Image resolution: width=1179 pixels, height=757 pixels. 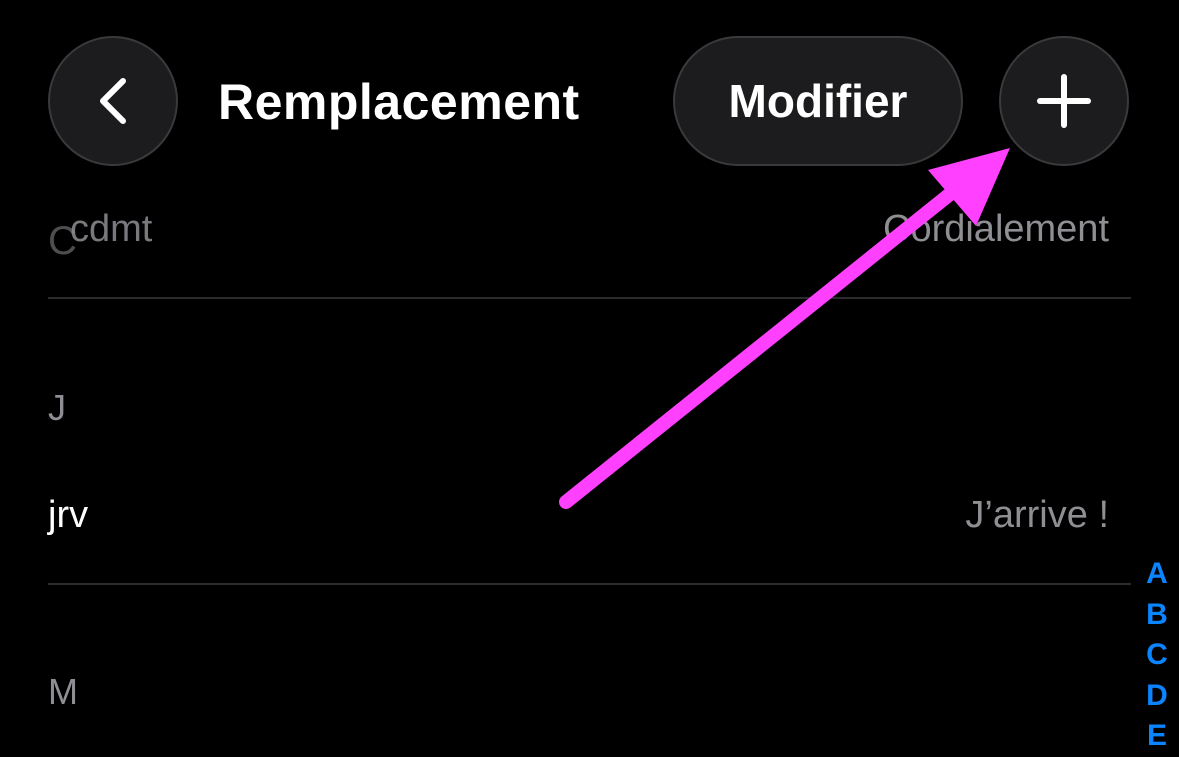 What do you see at coordinates (1157, 696) in the screenshot?
I see `index-letter-d: D` at bounding box center [1157, 696].